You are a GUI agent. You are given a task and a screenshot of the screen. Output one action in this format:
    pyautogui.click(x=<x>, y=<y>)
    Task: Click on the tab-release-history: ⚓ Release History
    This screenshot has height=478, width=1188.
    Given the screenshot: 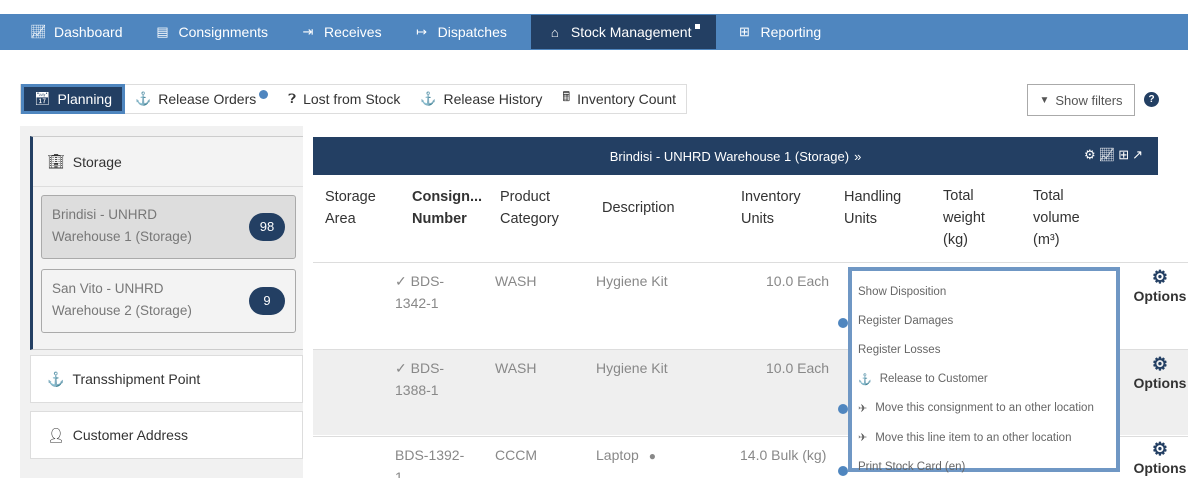 What is the action you would take?
    pyautogui.click(x=481, y=99)
    